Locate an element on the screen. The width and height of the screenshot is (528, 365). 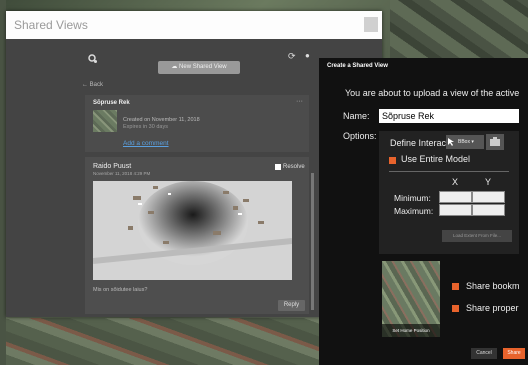
new-shared-view-button: ☁ New Shared View is located at coordinates (199, 67).